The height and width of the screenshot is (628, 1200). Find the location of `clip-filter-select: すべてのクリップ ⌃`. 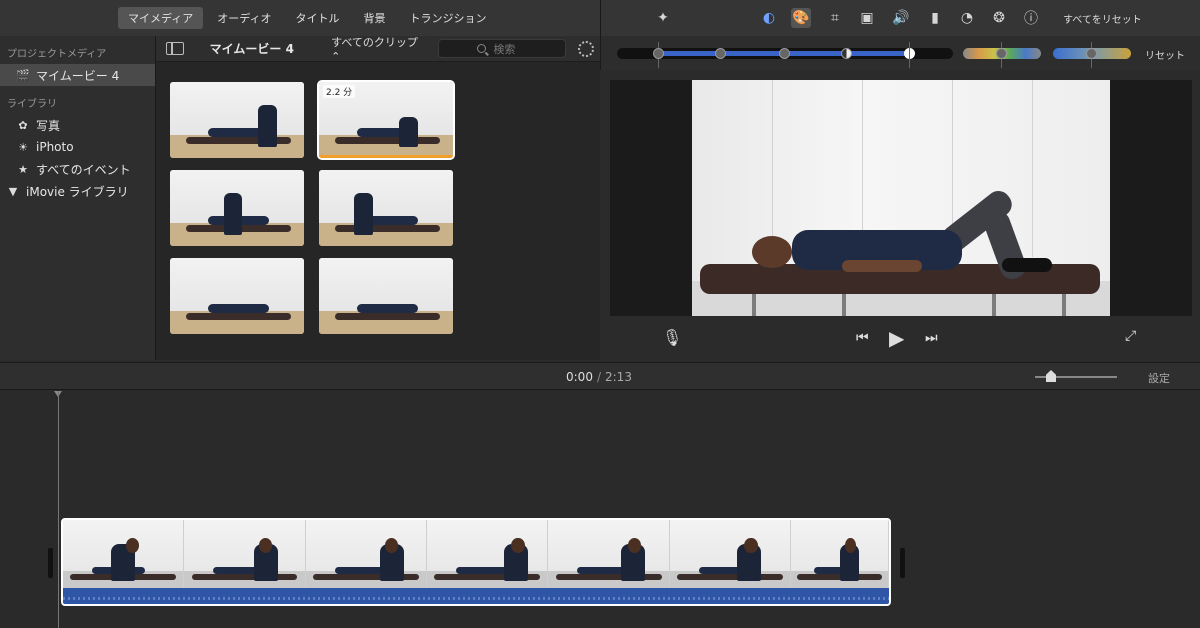

clip-filter-select: すべてのクリップ ⌃ is located at coordinates (379, 48).